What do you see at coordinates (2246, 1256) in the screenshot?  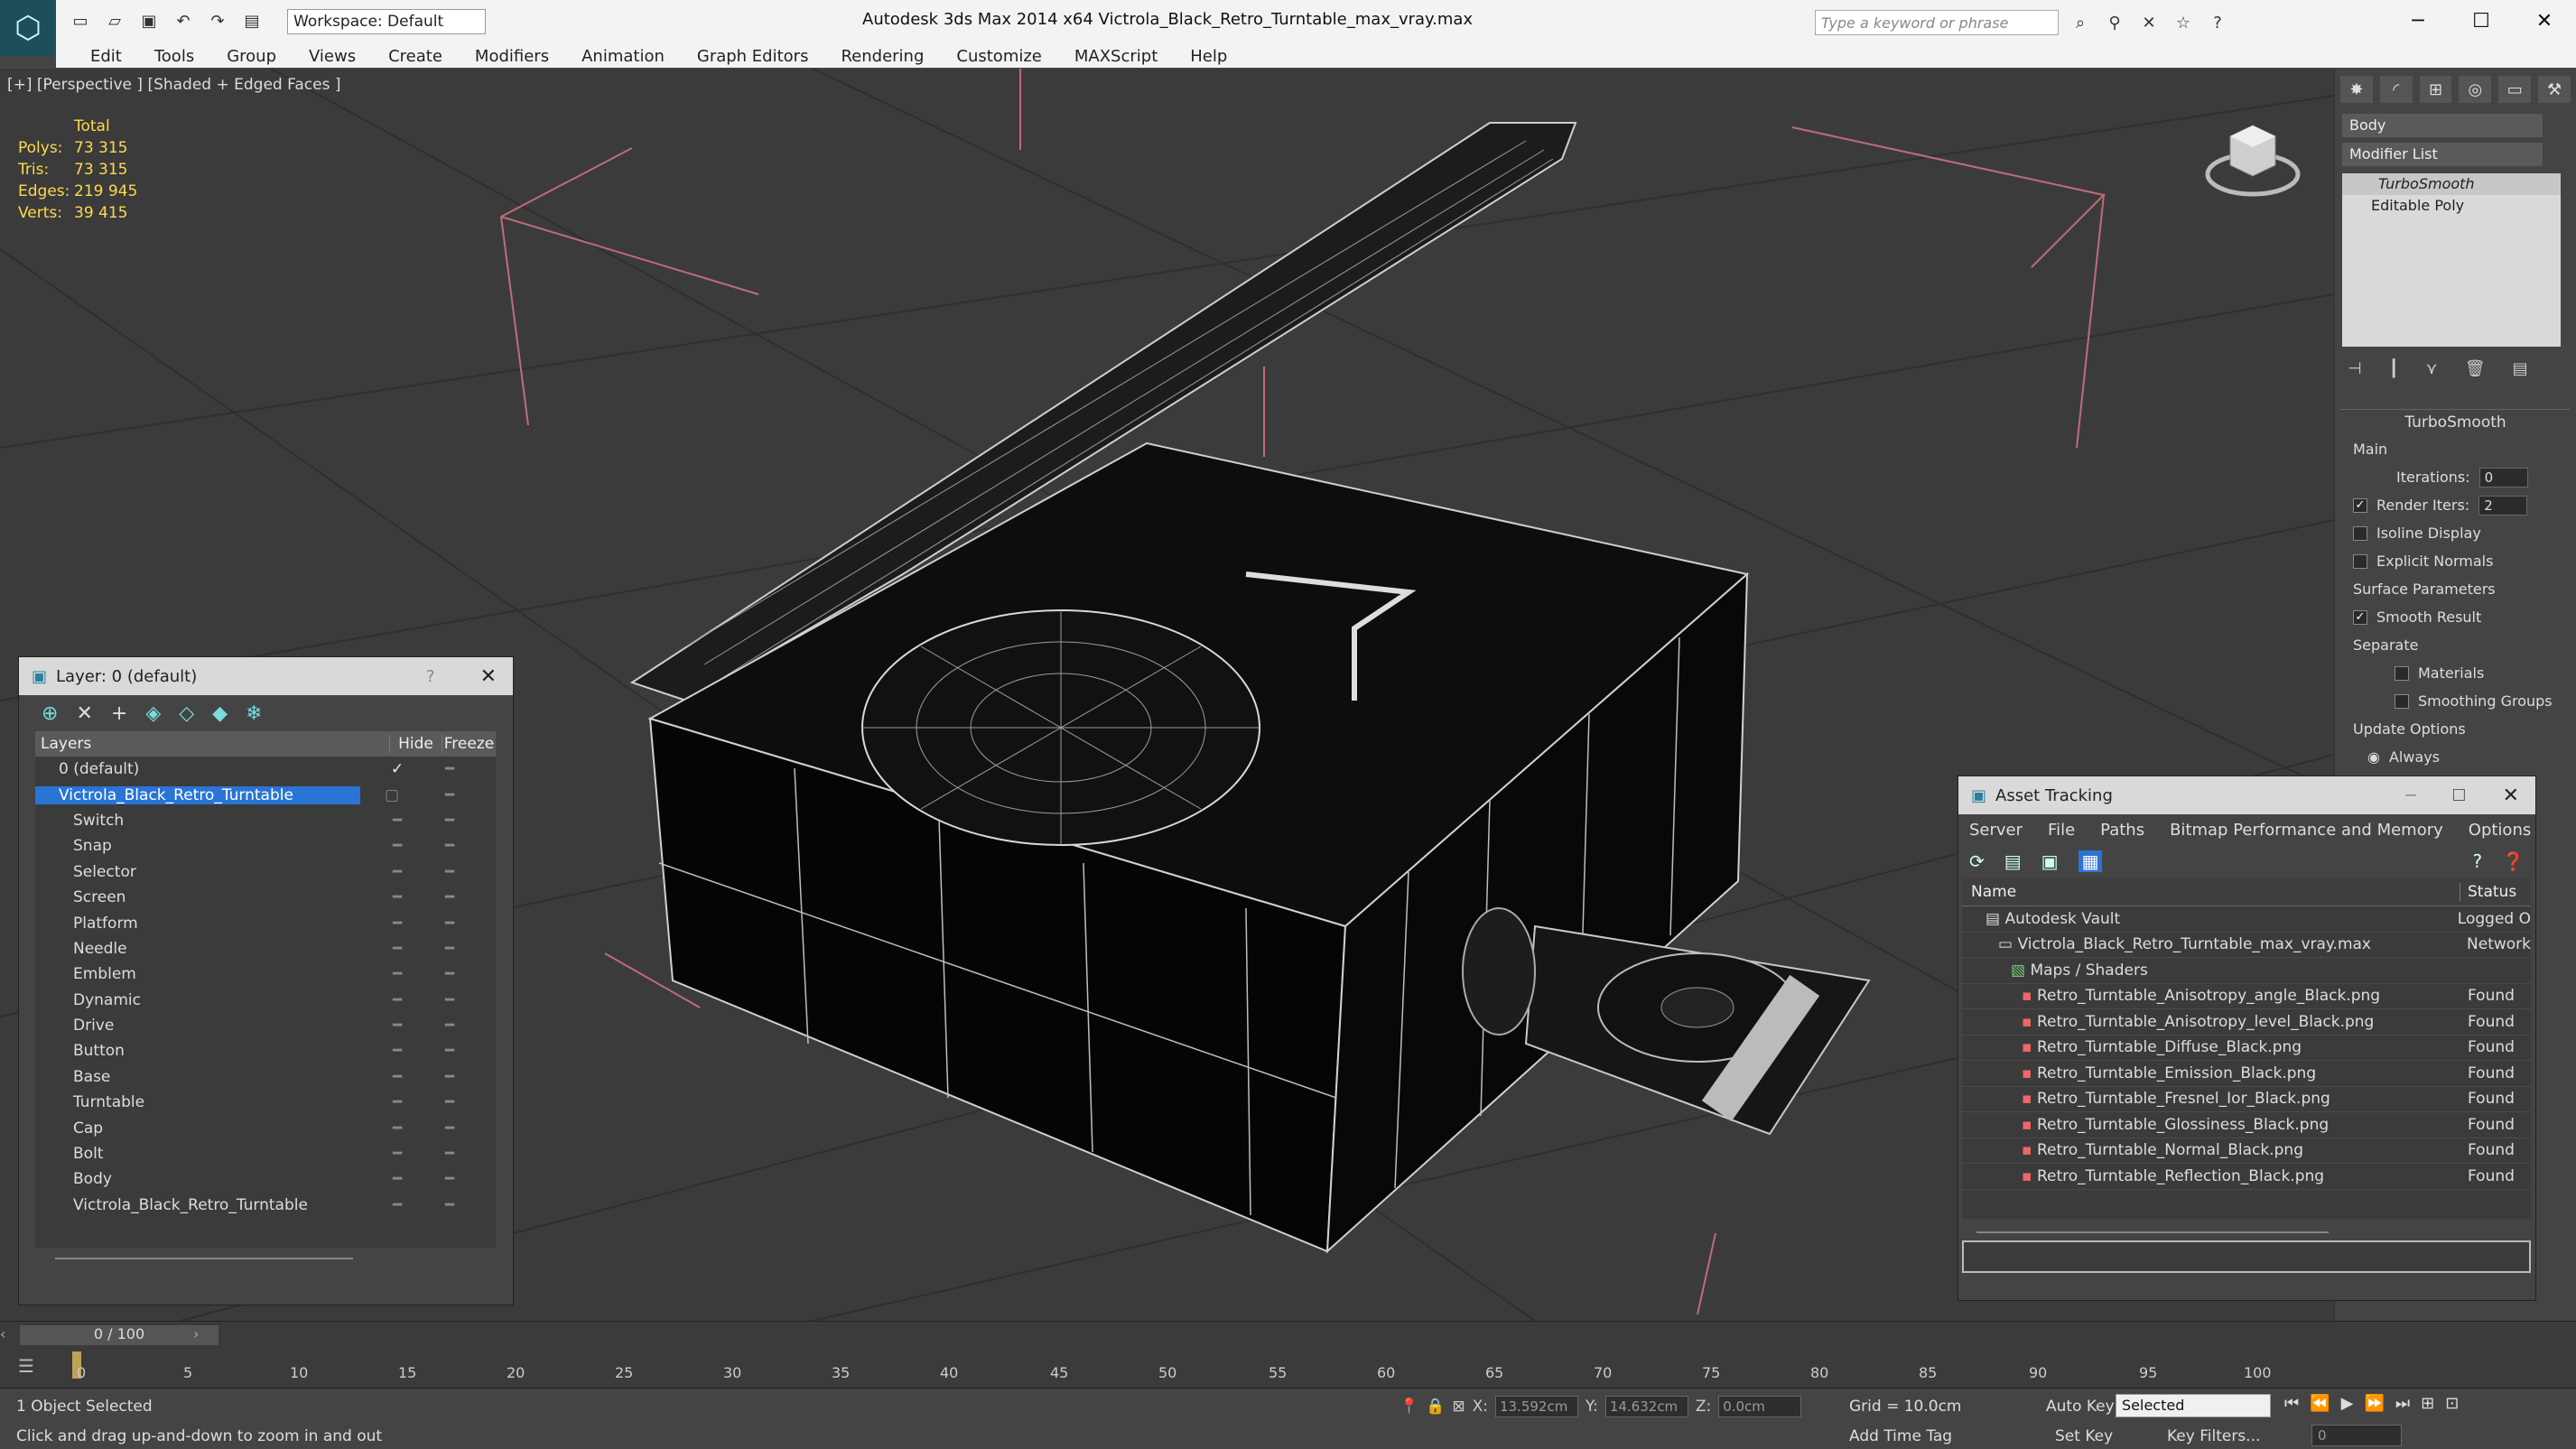 I see `asset-path-field` at bounding box center [2246, 1256].